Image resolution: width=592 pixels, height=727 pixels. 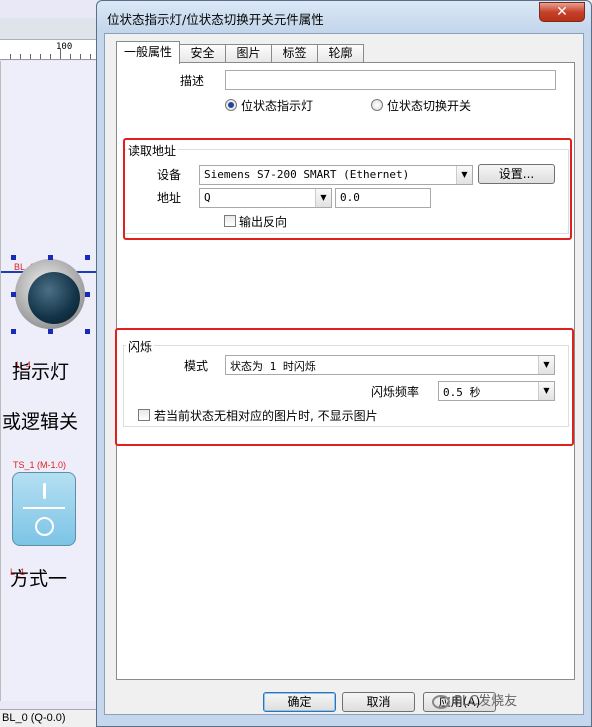 What do you see at coordinates (64, 47) in the screenshot?
I see `ruler-number: 100` at bounding box center [64, 47].